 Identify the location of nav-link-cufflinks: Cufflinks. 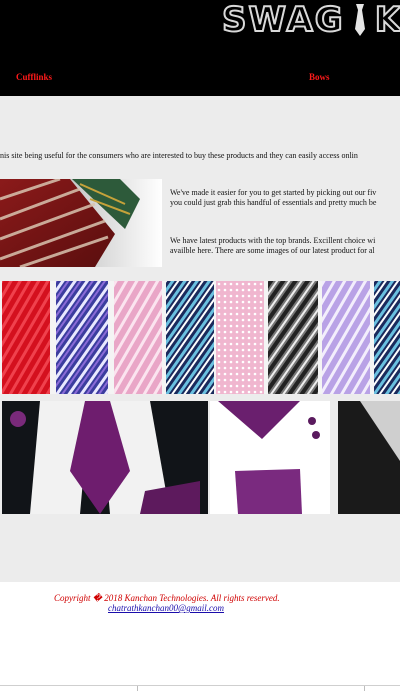
(34, 77).